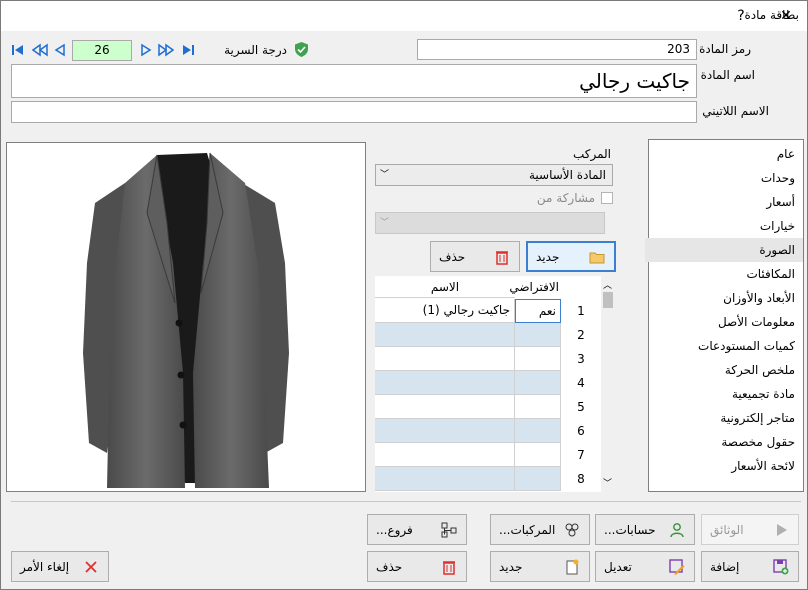 The image size is (808, 590). What do you see at coordinates (608, 300) in the screenshot?
I see `scroll-thumb` at bounding box center [608, 300].